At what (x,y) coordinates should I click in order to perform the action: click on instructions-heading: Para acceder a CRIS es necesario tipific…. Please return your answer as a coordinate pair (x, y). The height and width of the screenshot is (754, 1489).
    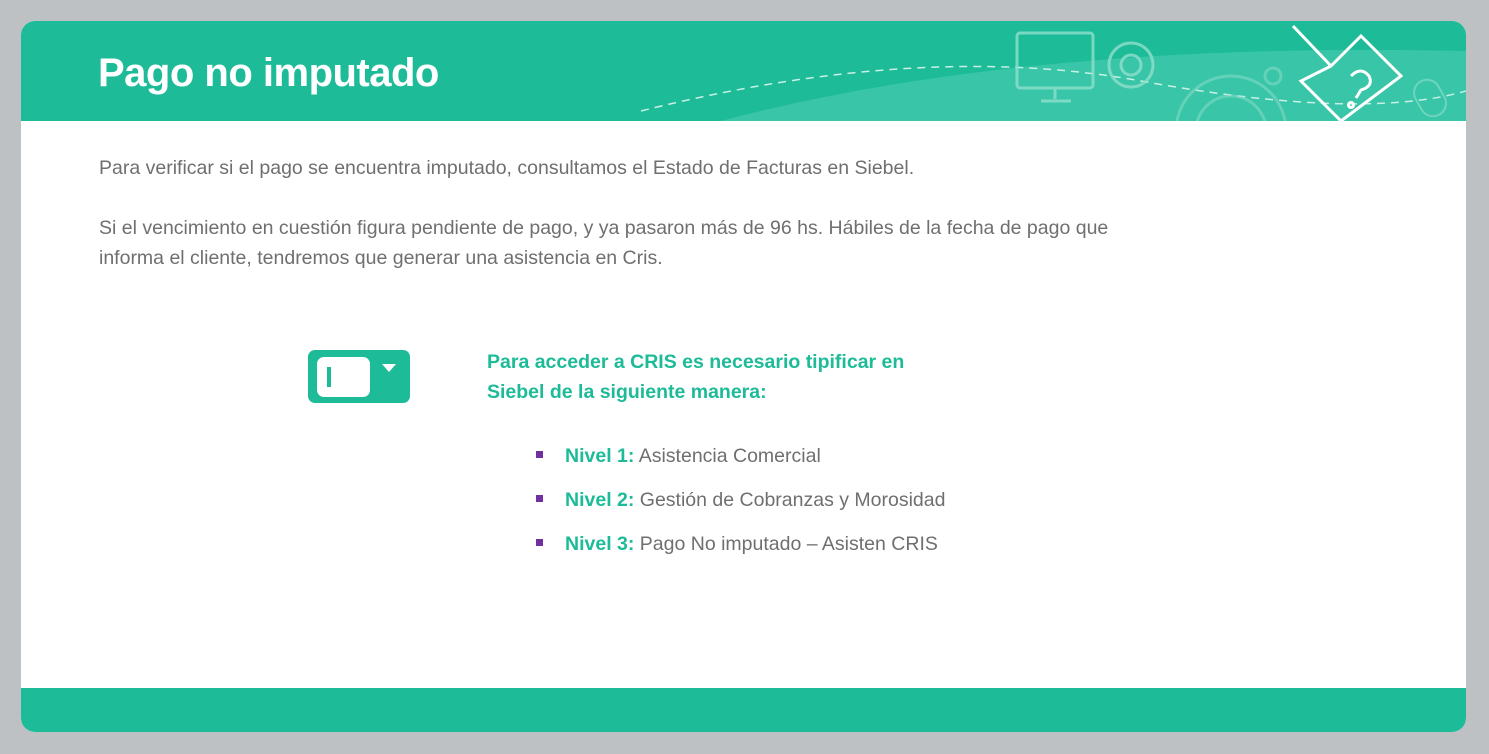
    Looking at the image, I should click on (695, 377).